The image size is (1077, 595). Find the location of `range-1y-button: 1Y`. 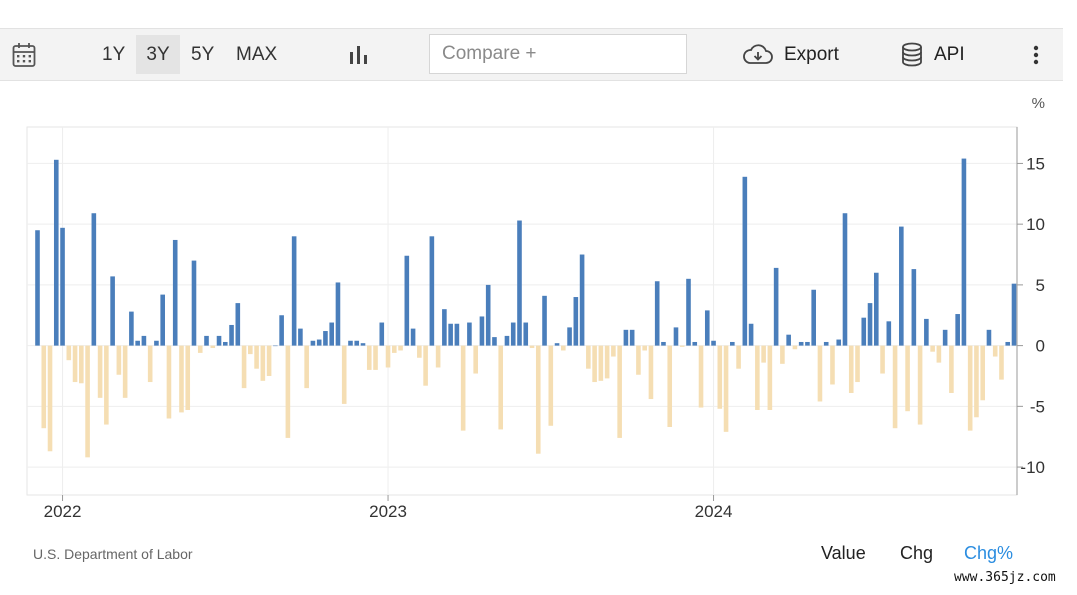

range-1y-button: 1Y is located at coordinates (113, 54).